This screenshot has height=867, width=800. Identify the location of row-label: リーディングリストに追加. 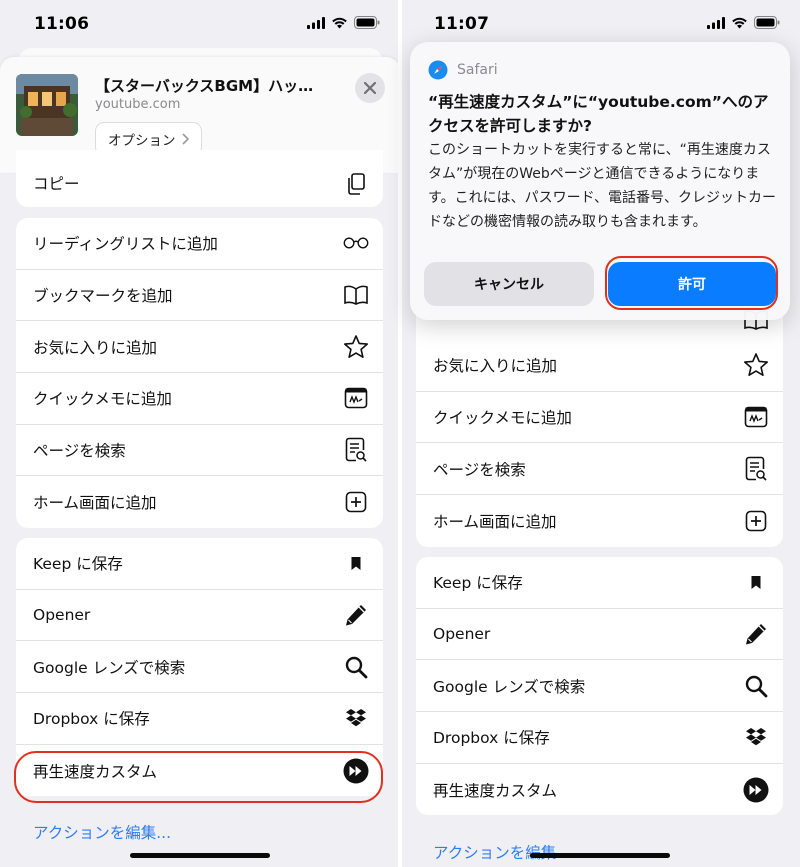
(125, 244).